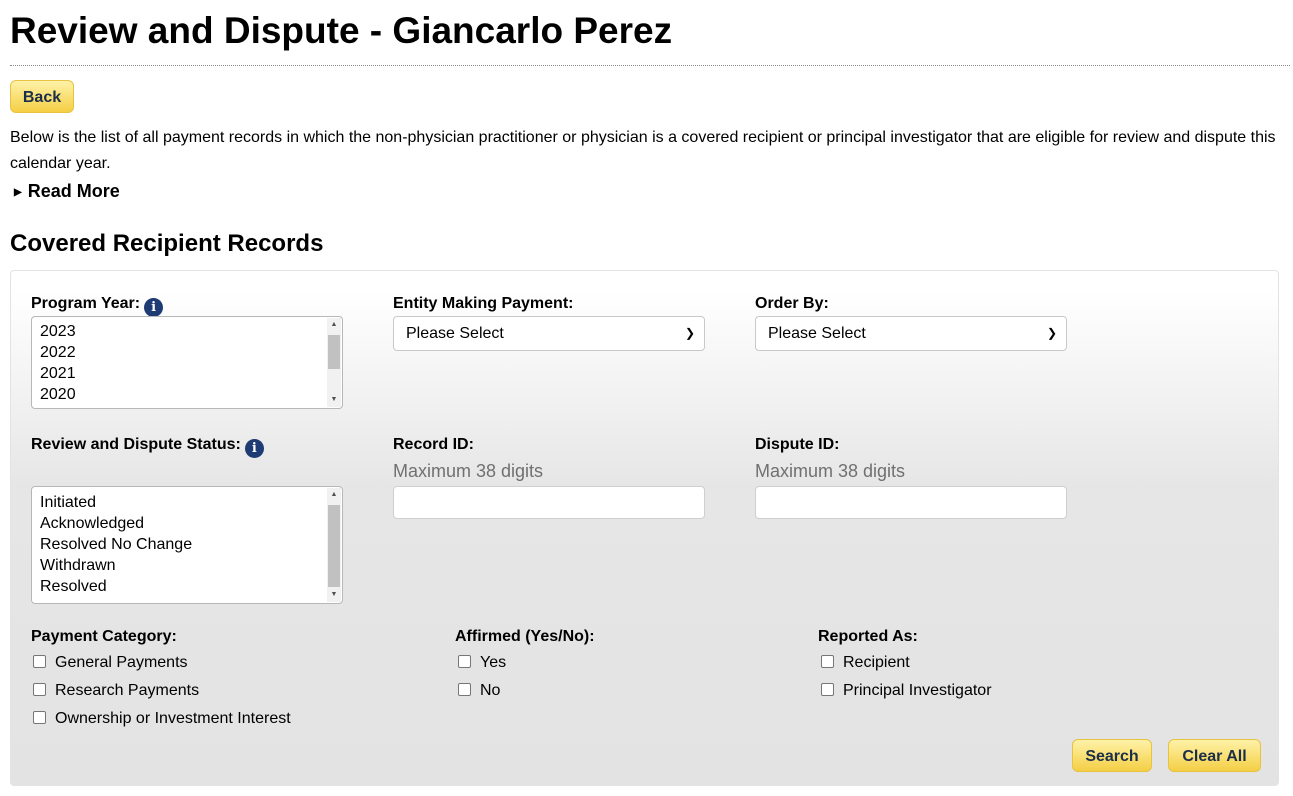 Image resolution: width=1293 pixels, height=796 pixels. What do you see at coordinates (187, 586) in the screenshot?
I see `status-option: Resolved` at bounding box center [187, 586].